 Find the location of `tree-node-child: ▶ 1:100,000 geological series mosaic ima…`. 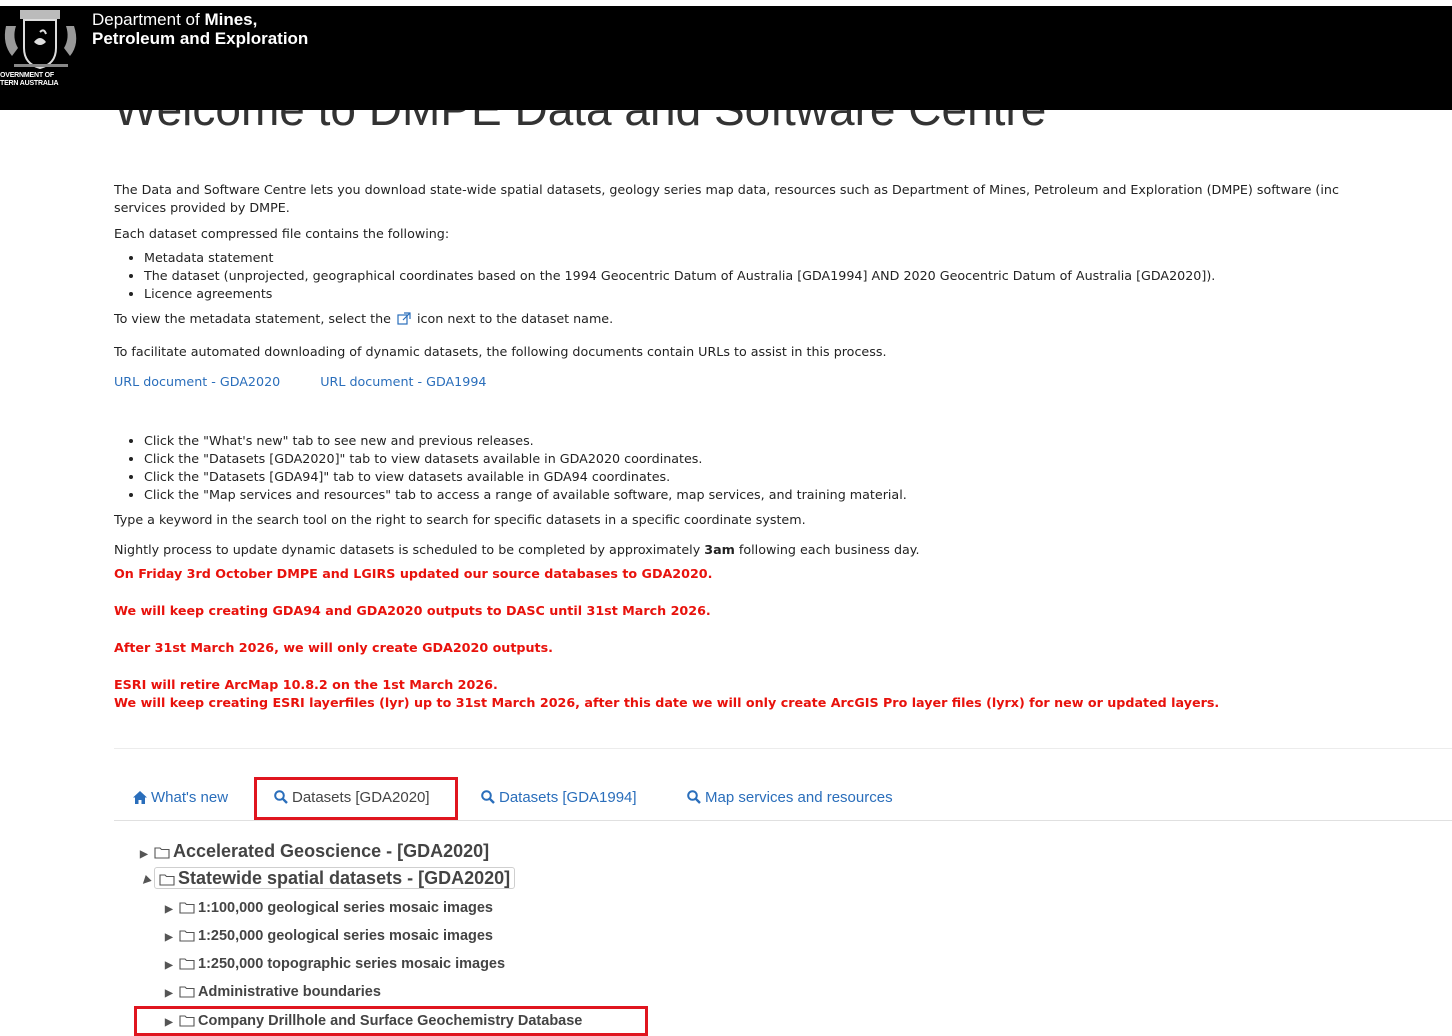

tree-node-child: ▶ 1:100,000 geological series mosaic ima… is located at coordinates (329, 908).